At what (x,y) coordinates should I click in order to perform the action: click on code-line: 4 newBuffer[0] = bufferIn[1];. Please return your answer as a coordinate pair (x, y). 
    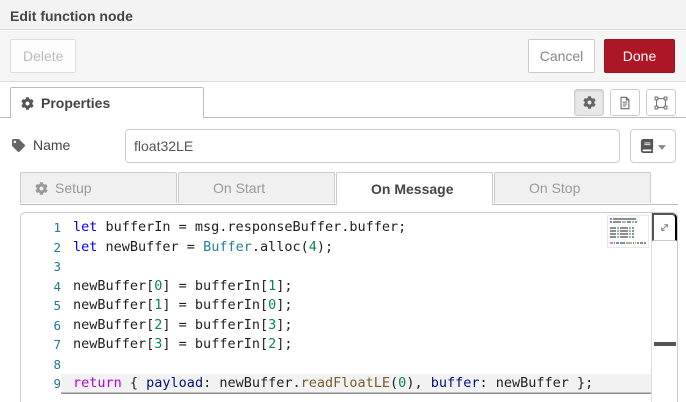
    Looking at the image, I should click on (336, 287).